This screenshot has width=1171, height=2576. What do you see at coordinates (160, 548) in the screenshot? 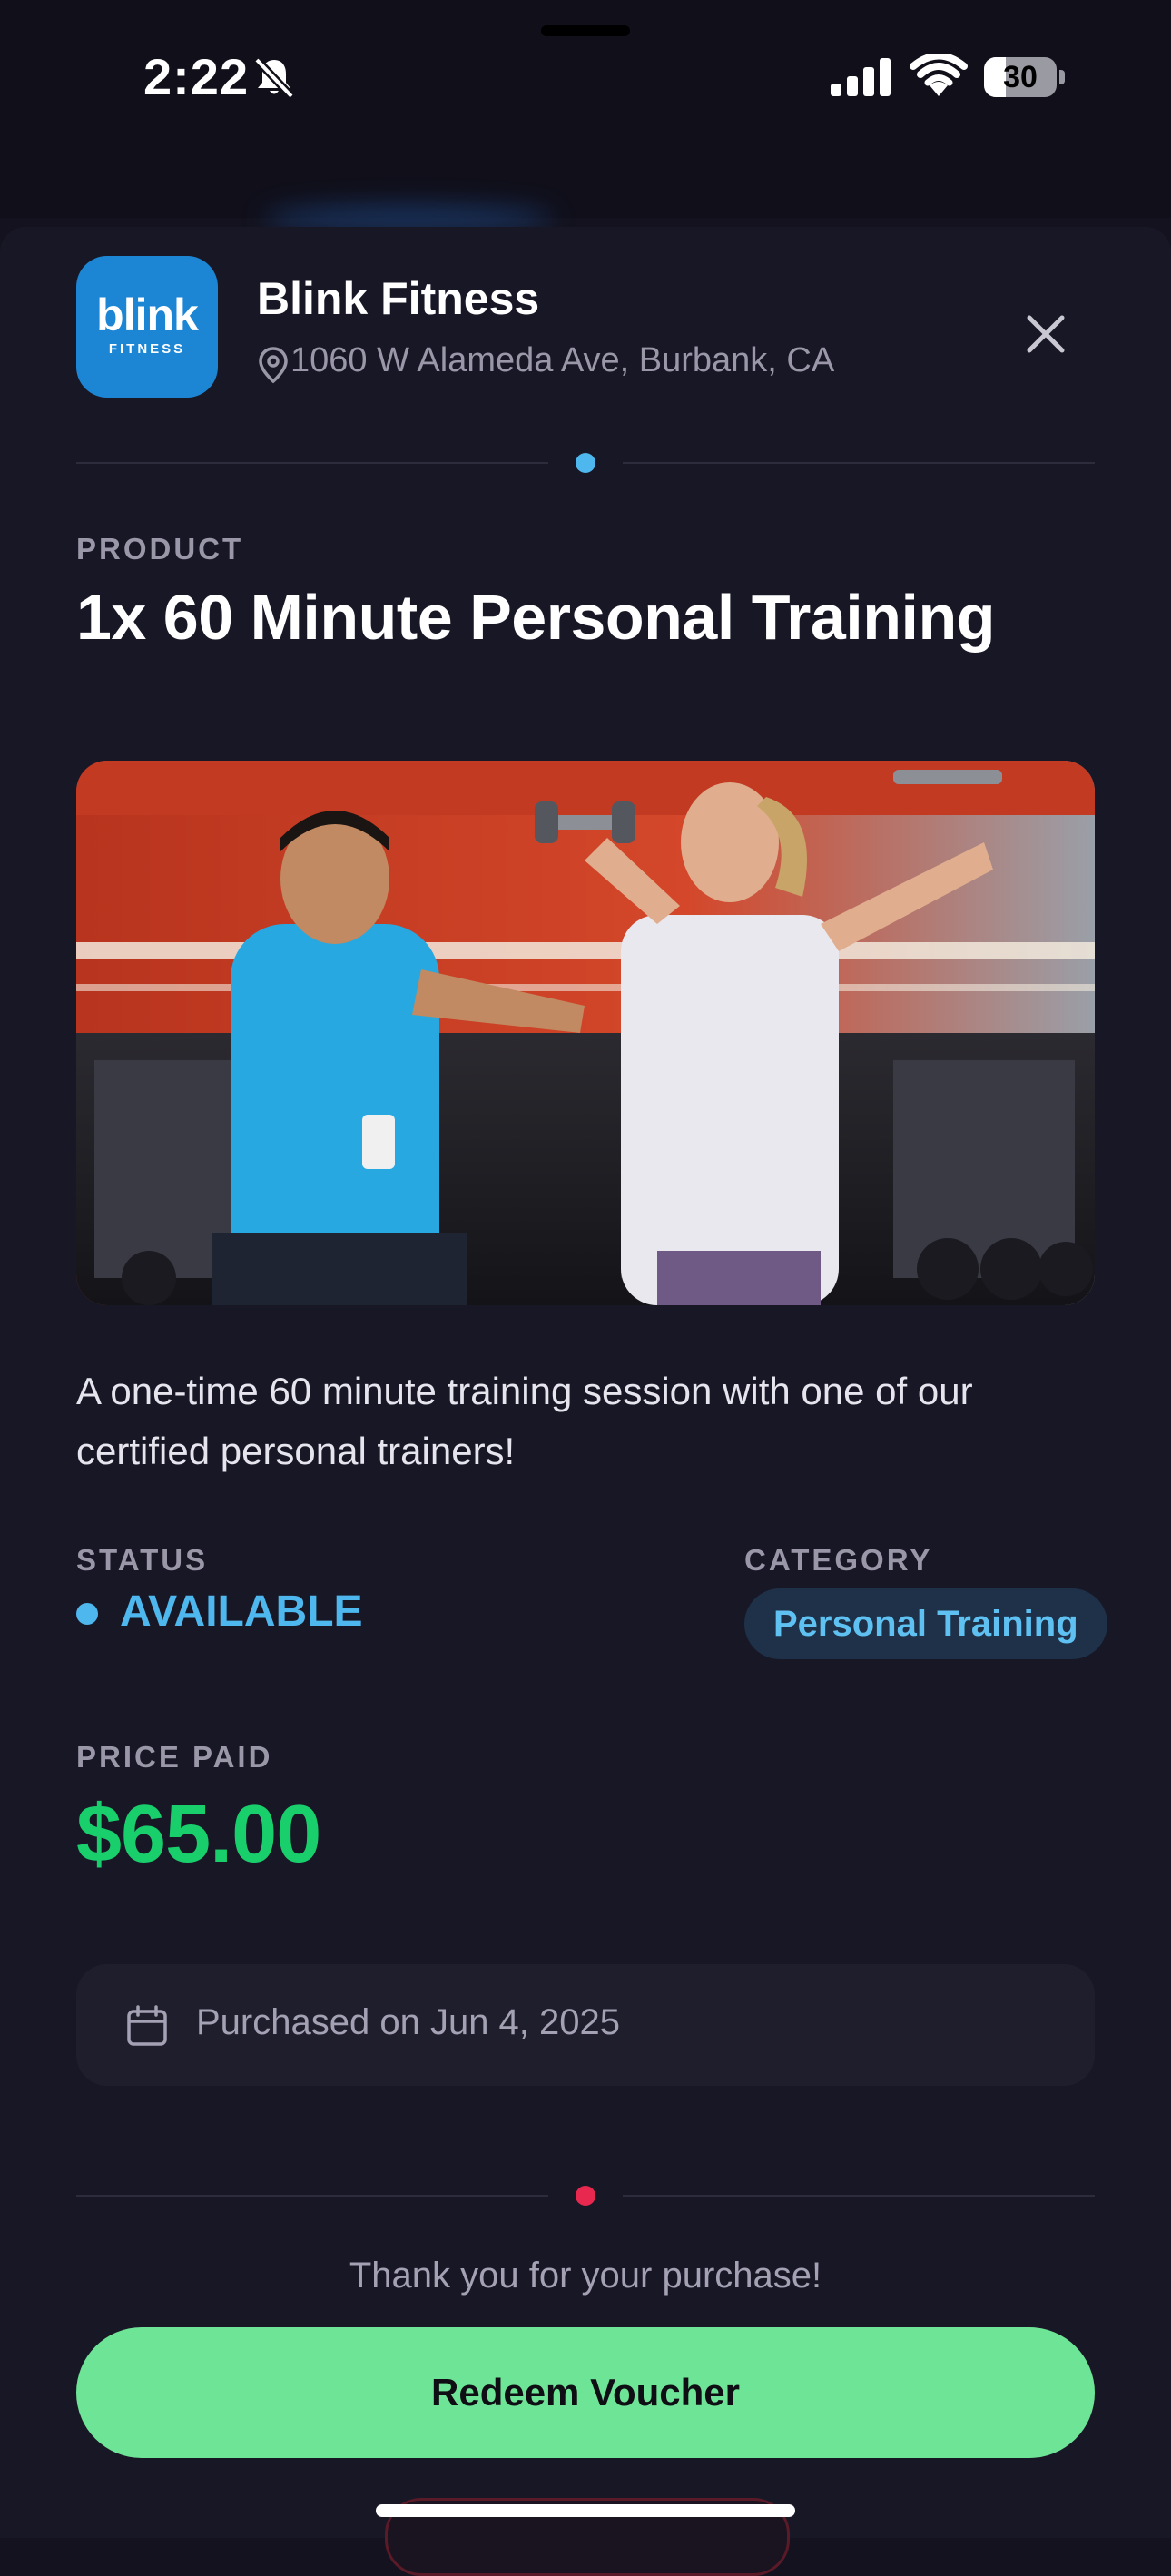
I see `product-label: PRODUCT` at bounding box center [160, 548].